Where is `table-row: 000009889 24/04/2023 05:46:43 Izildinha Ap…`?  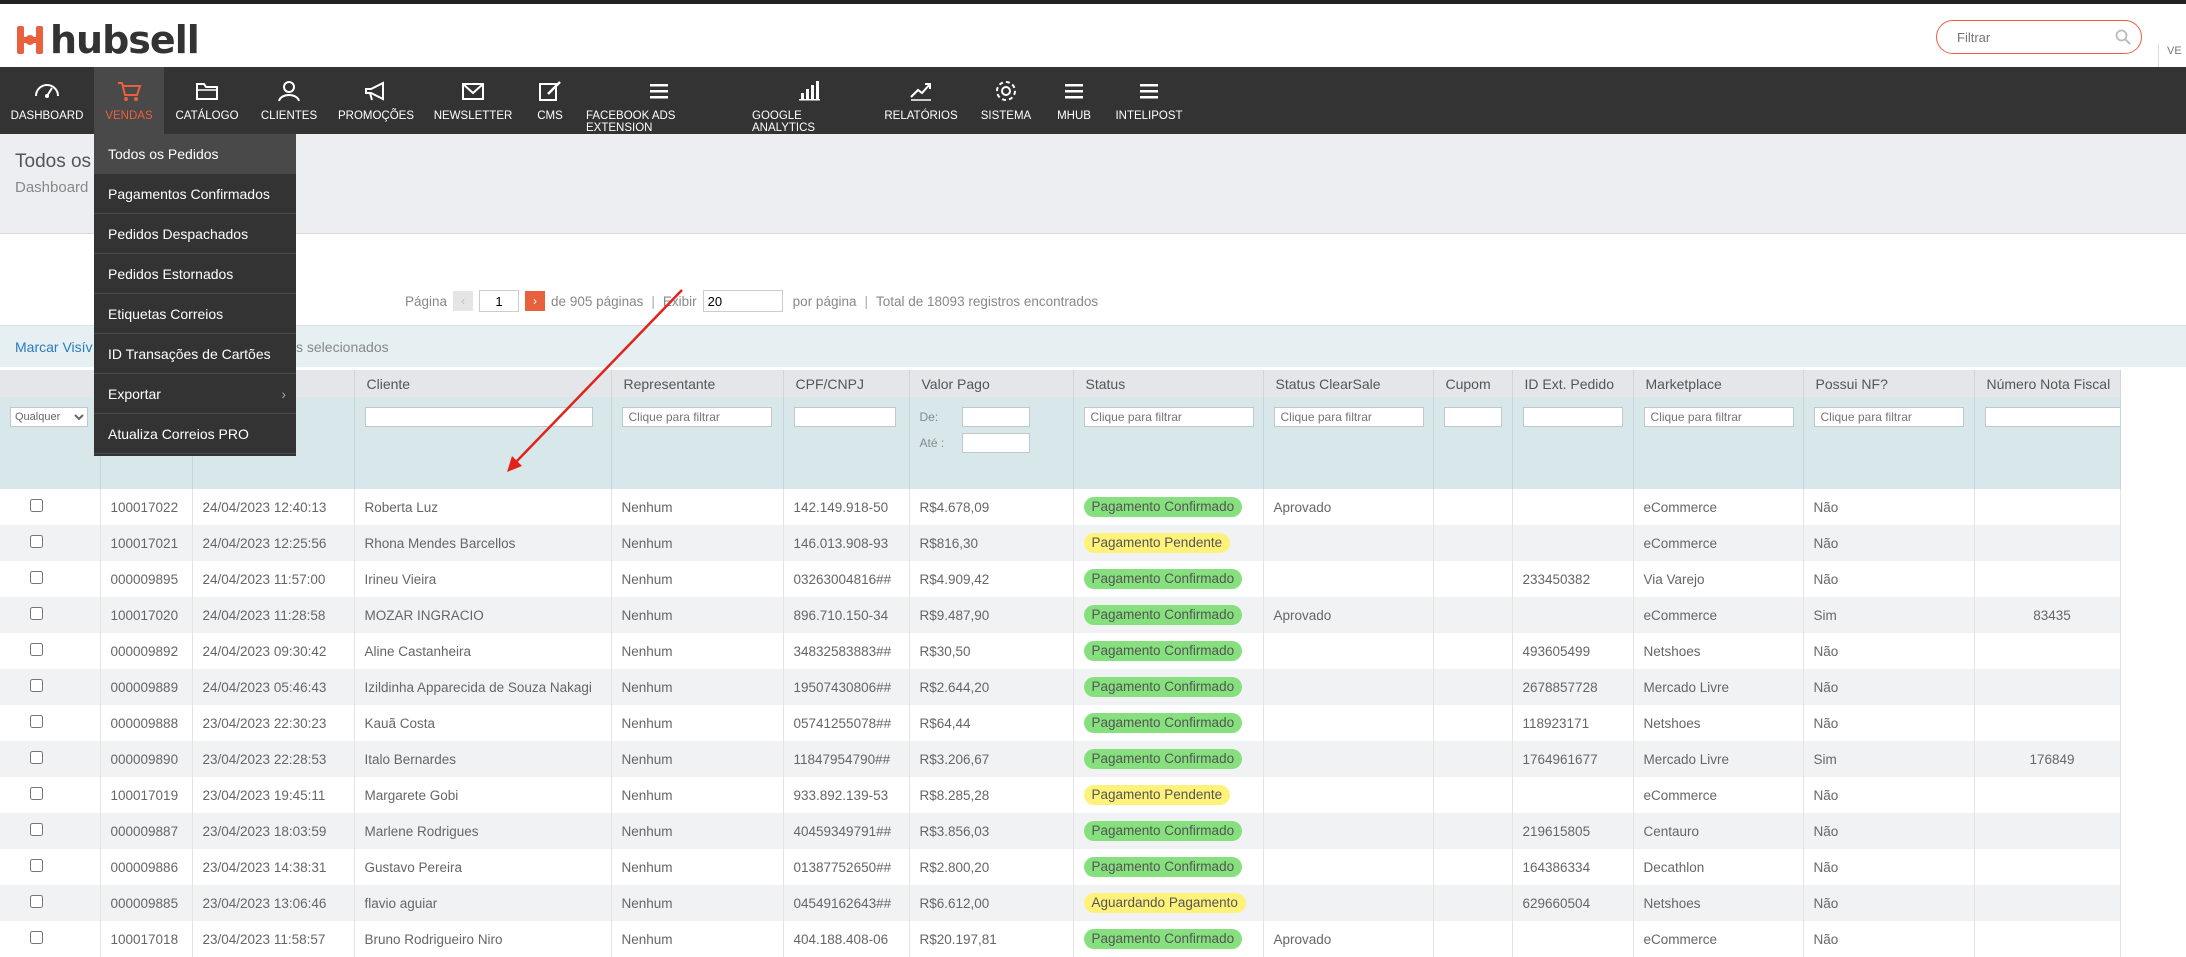
table-row: 000009889 24/04/2023 05:46:43 Izildinha Ap… is located at coordinates (1060, 687).